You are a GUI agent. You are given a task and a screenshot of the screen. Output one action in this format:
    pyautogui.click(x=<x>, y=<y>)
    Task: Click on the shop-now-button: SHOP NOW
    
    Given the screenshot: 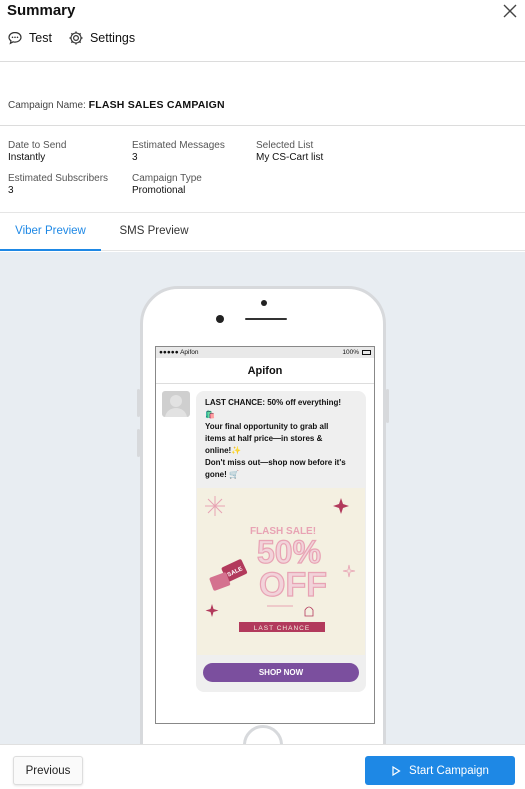 What is the action you would take?
    pyautogui.click(x=281, y=672)
    